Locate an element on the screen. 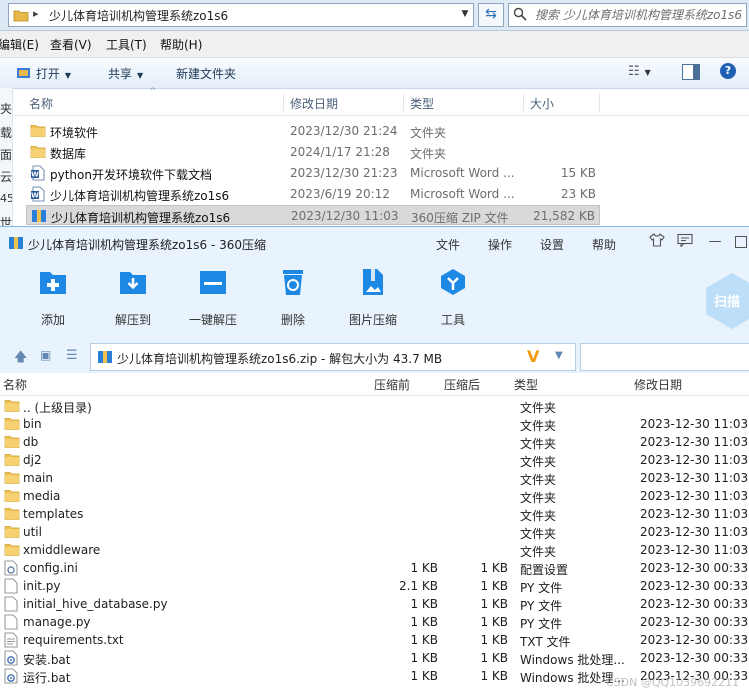 The height and width of the screenshot is (695, 749). archive-row: .. (上级目录) 文件夹 is located at coordinates (374, 406).